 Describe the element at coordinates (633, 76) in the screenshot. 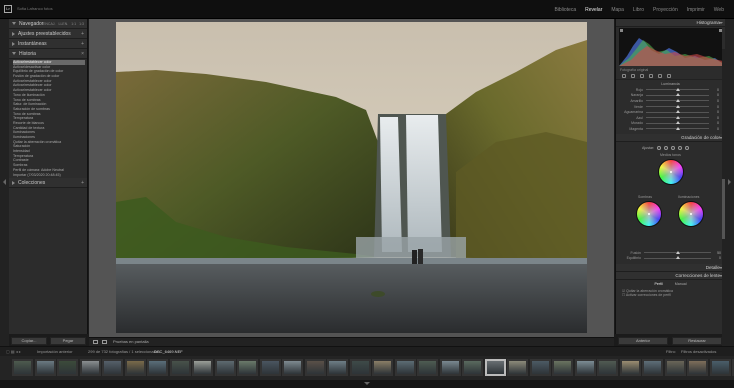

I see `spot-removal-icon` at that location.